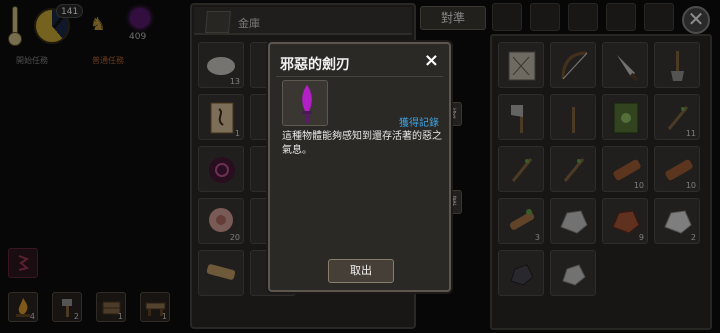  Describe the element at coordinates (431, 60) in the screenshot. I see `dialog-close-button: ×` at that location.